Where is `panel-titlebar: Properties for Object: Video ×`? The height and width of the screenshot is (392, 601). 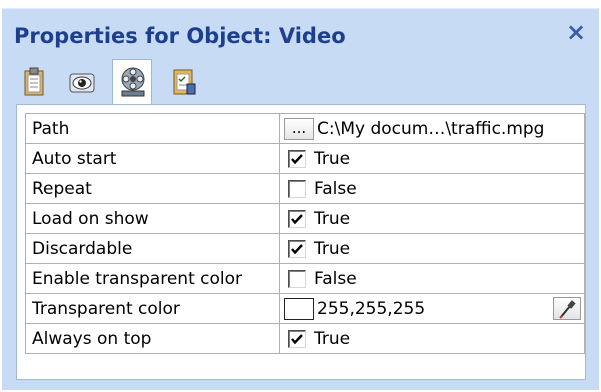 panel-titlebar: Properties for Object: Video × is located at coordinates (300, 34).